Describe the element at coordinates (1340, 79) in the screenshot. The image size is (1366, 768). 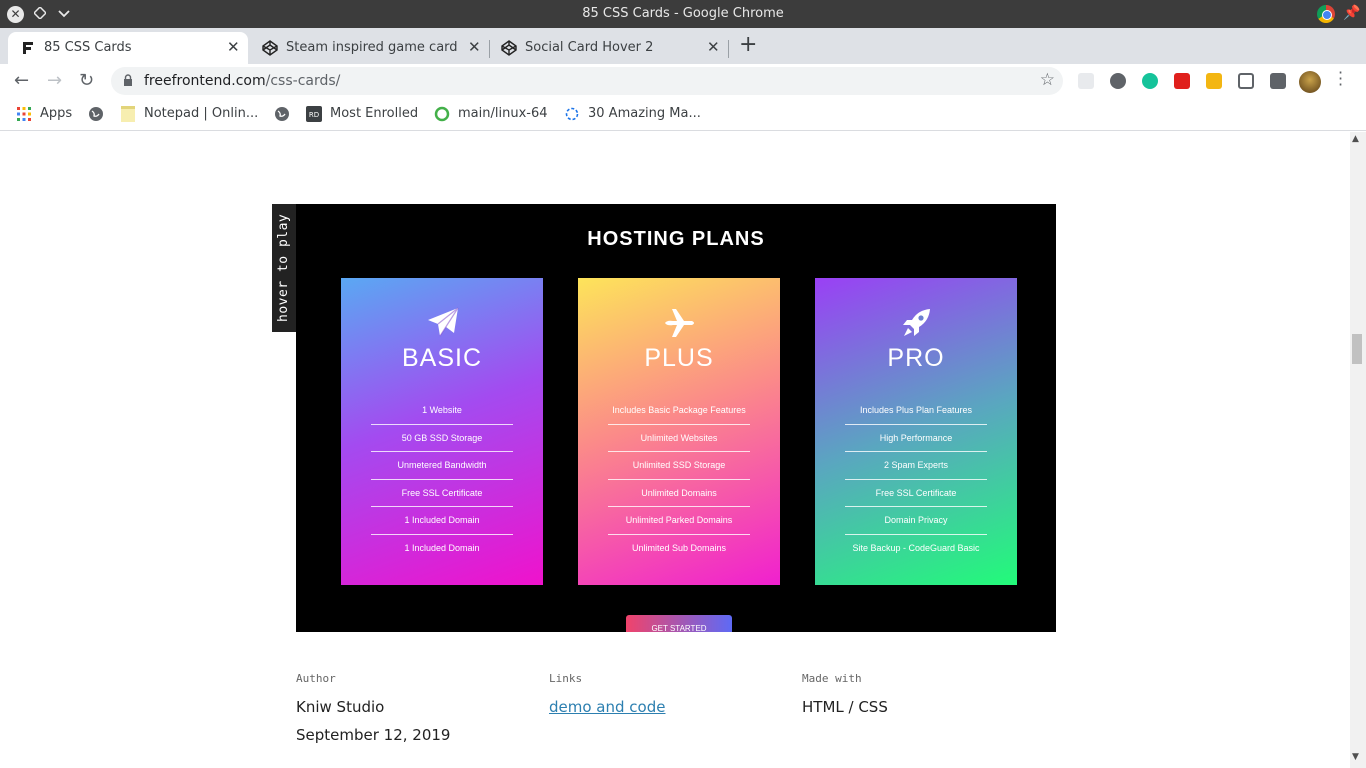
I see `menu-kebab-icon: · · ·` at that location.